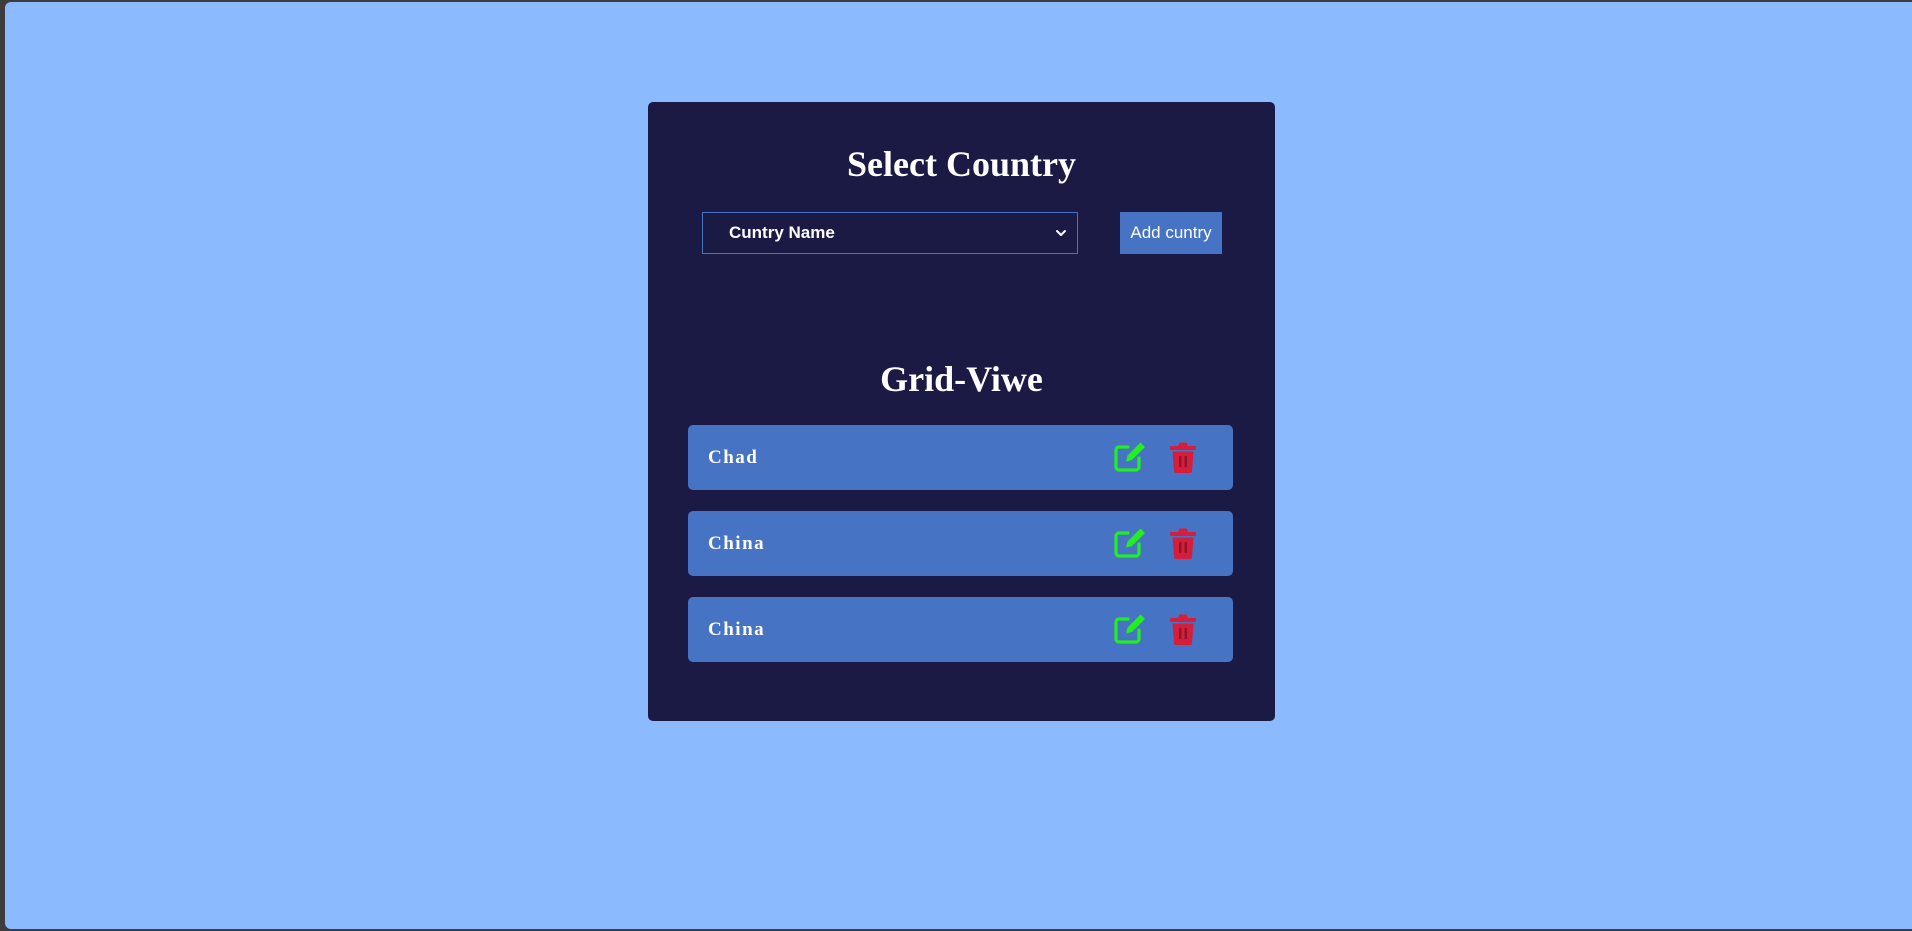  I want to click on country-select-value: Cuntry Name, so click(782, 232).